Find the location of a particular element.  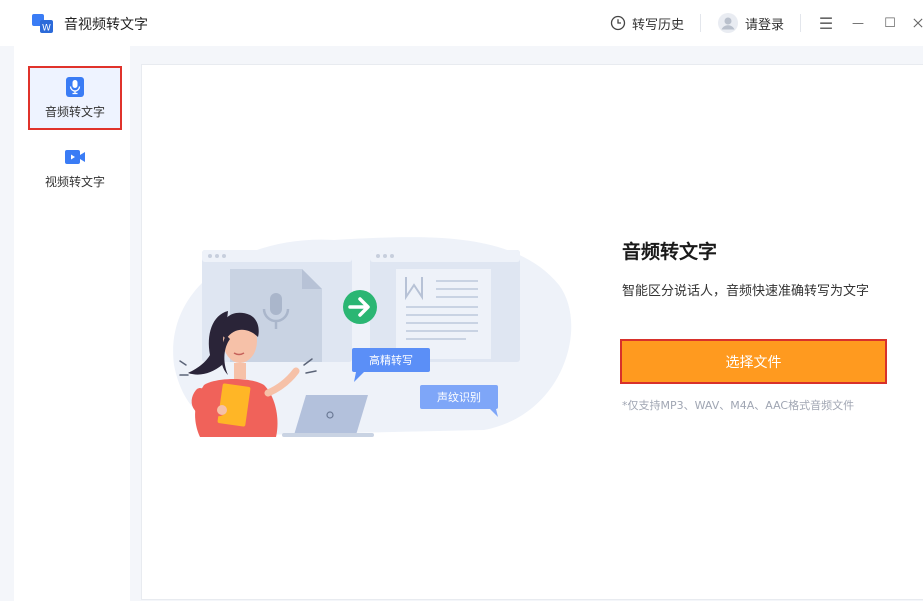

document-window is located at coordinates (445, 306).